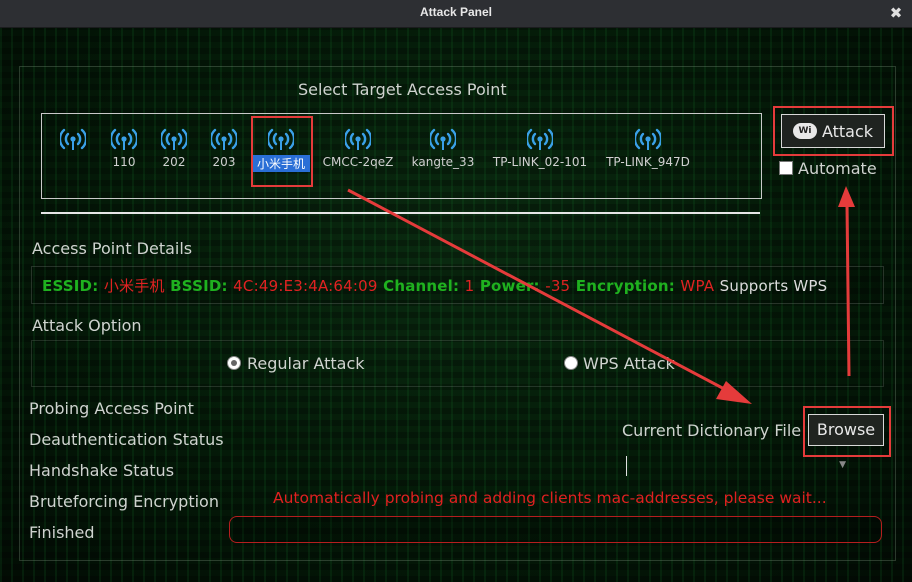 The height and width of the screenshot is (582, 912). I want to click on automate-checkbox, so click(786, 168).